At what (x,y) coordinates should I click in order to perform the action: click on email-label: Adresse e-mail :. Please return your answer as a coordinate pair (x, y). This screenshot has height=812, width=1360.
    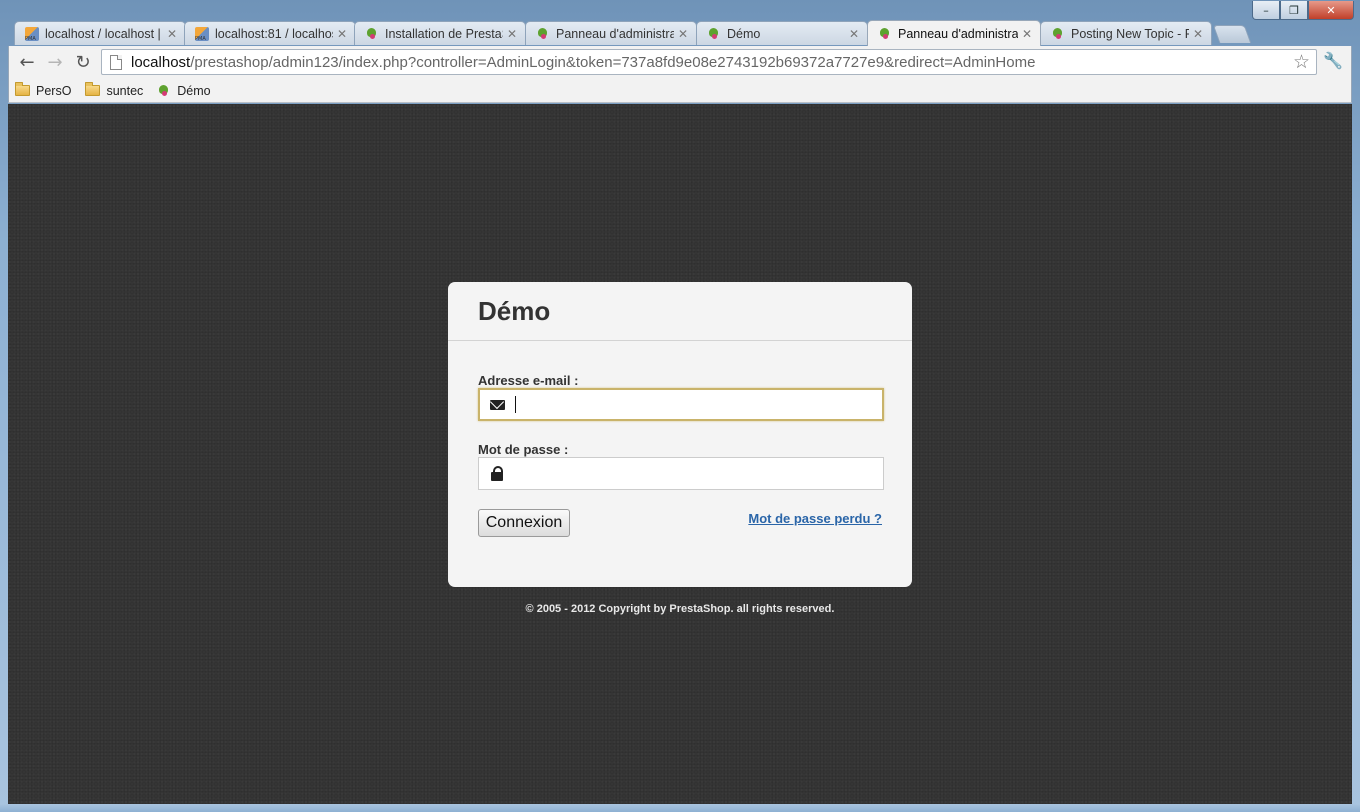
    Looking at the image, I should click on (528, 380).